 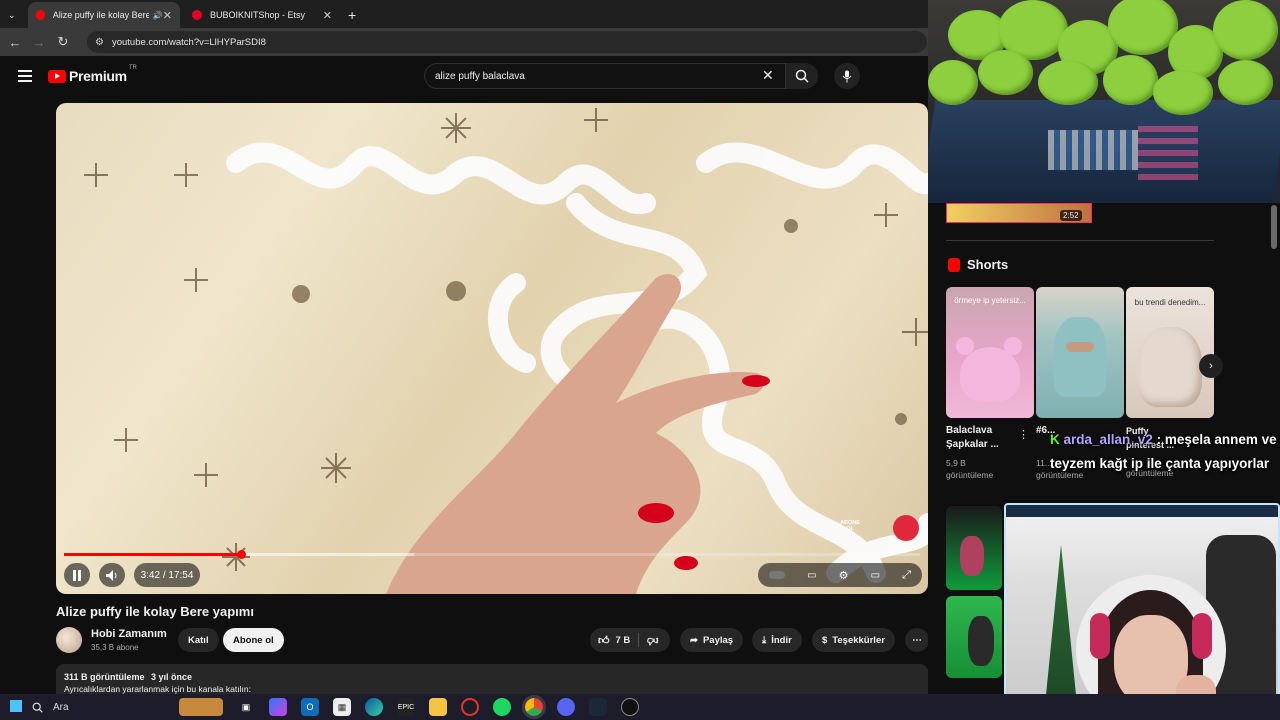 What do you see at coordinates (604, 640) in the screenshot?
I see `thumbs-up-icon: 👍︎` at bounding box center [604, 640].